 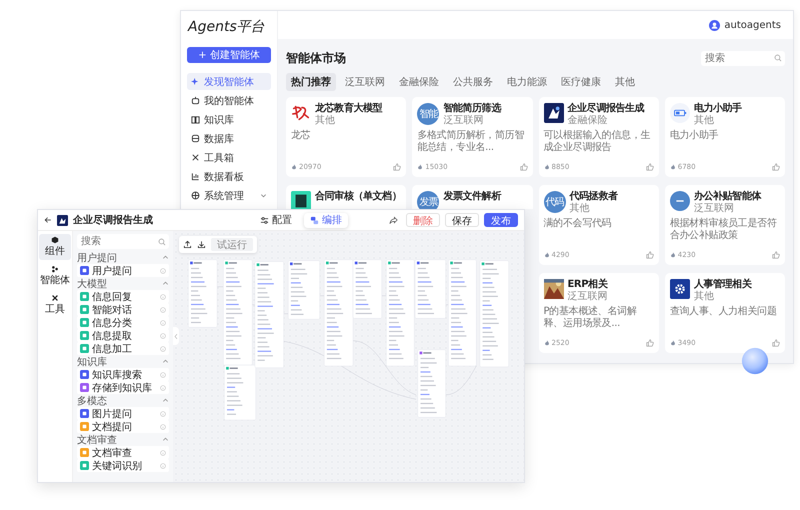 What do you see at coordinates (229, 195) in the screenshot?
I see `nav-item: 系统管理` at bounding box center [229, 195].